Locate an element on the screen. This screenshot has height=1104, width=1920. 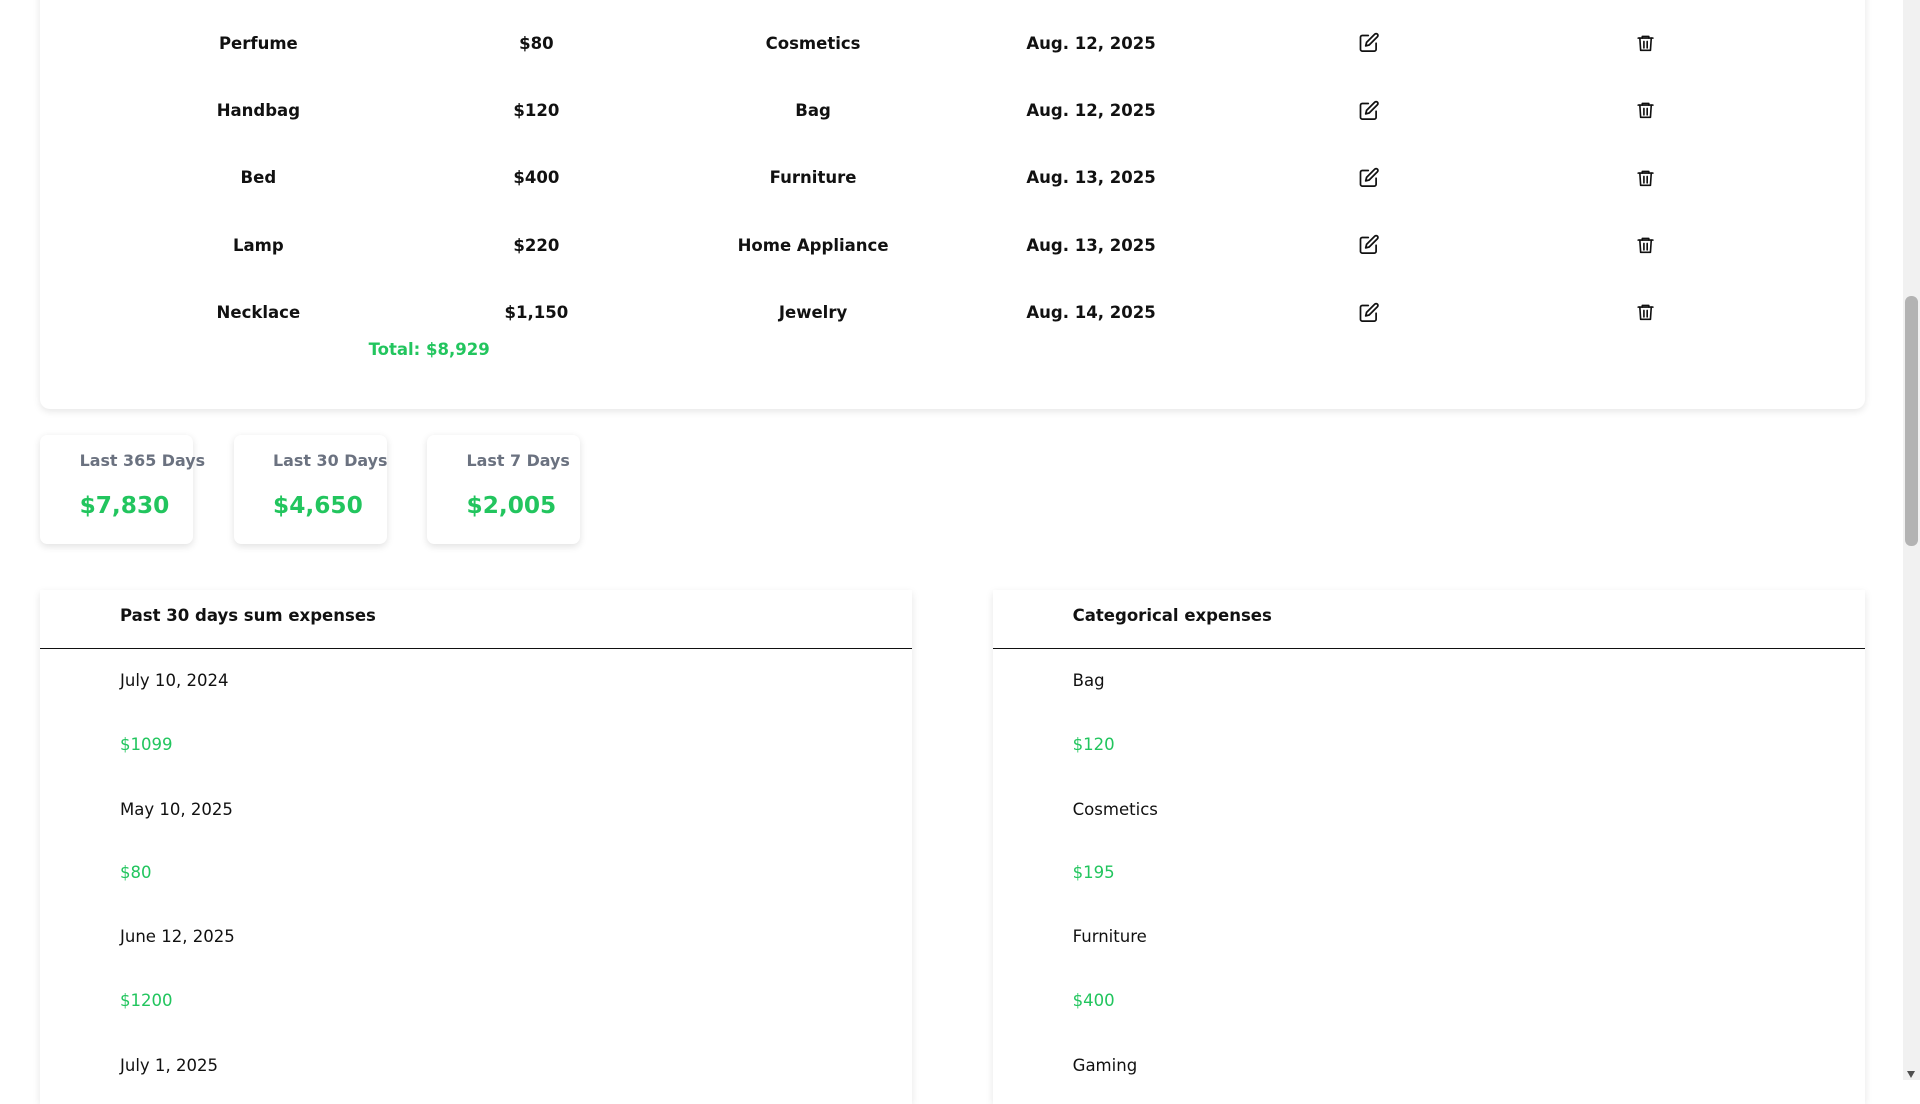
expense-category: Home Appliance is located at coordinates (813, 245).